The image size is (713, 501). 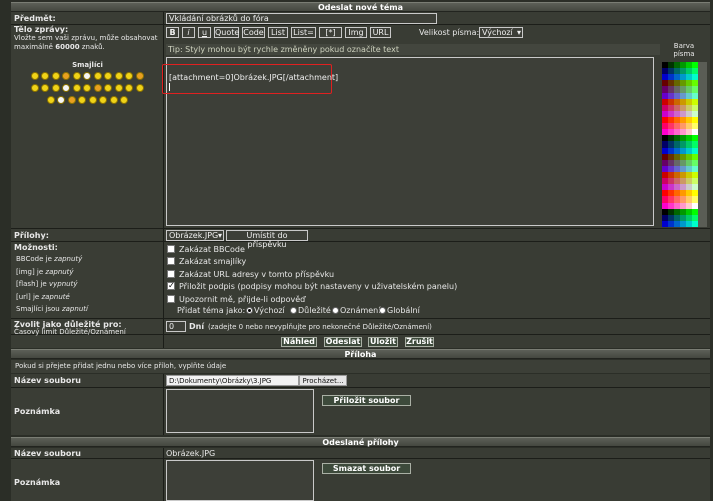 I want to click on preview-button: Náhled, so click(x=299, y=342).